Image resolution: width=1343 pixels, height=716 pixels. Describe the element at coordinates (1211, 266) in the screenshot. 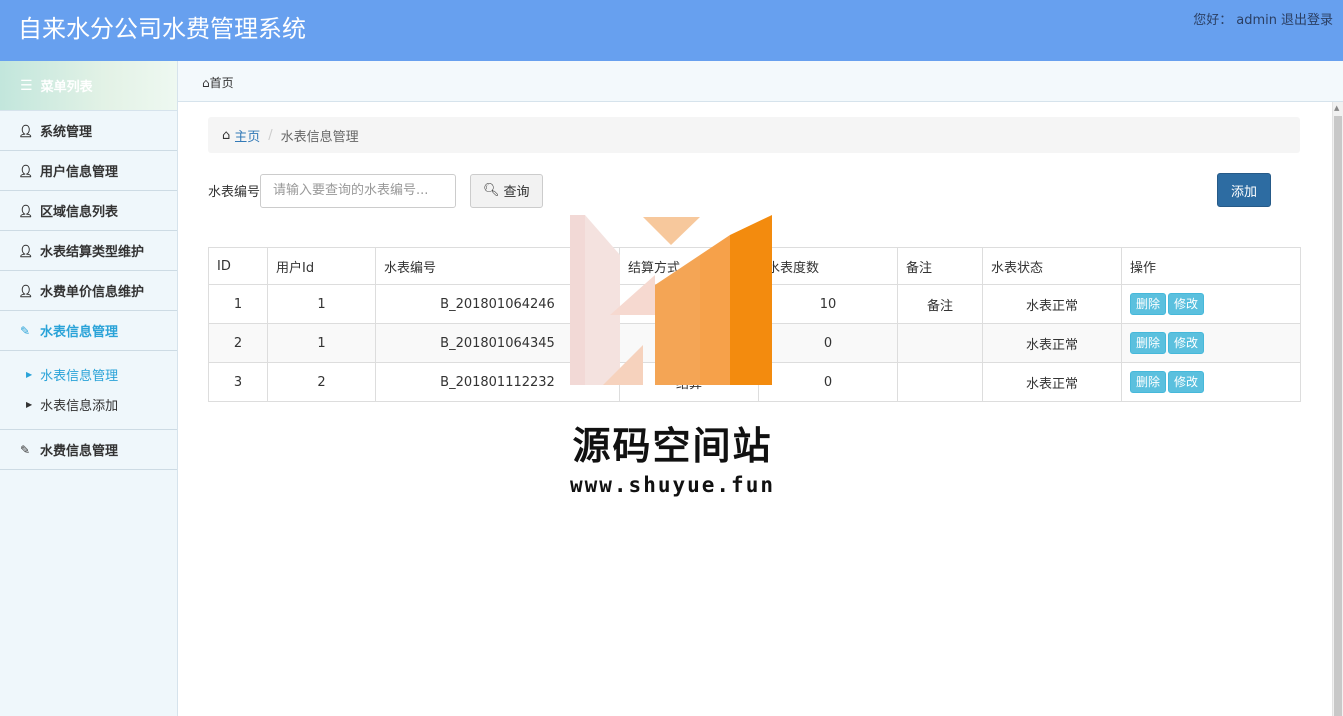

I see `column-header: 操作` at that location.